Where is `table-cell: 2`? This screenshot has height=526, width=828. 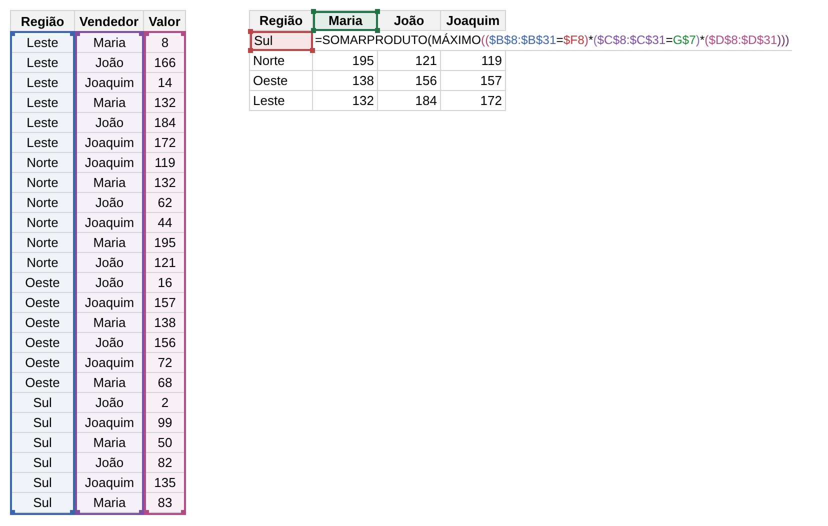
table-cell: 2 is located at coordinates (165, 403).